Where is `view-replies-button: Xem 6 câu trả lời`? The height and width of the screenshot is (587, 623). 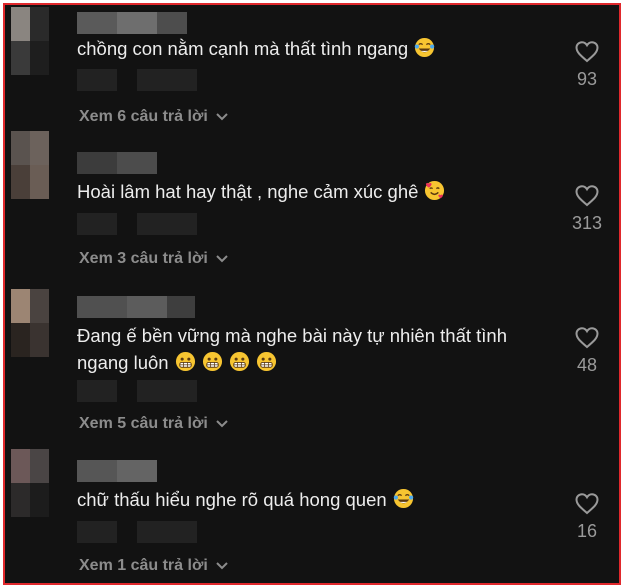
view-replies-button: Xem 6 câu trả lời is located at coordinates (153, 117).